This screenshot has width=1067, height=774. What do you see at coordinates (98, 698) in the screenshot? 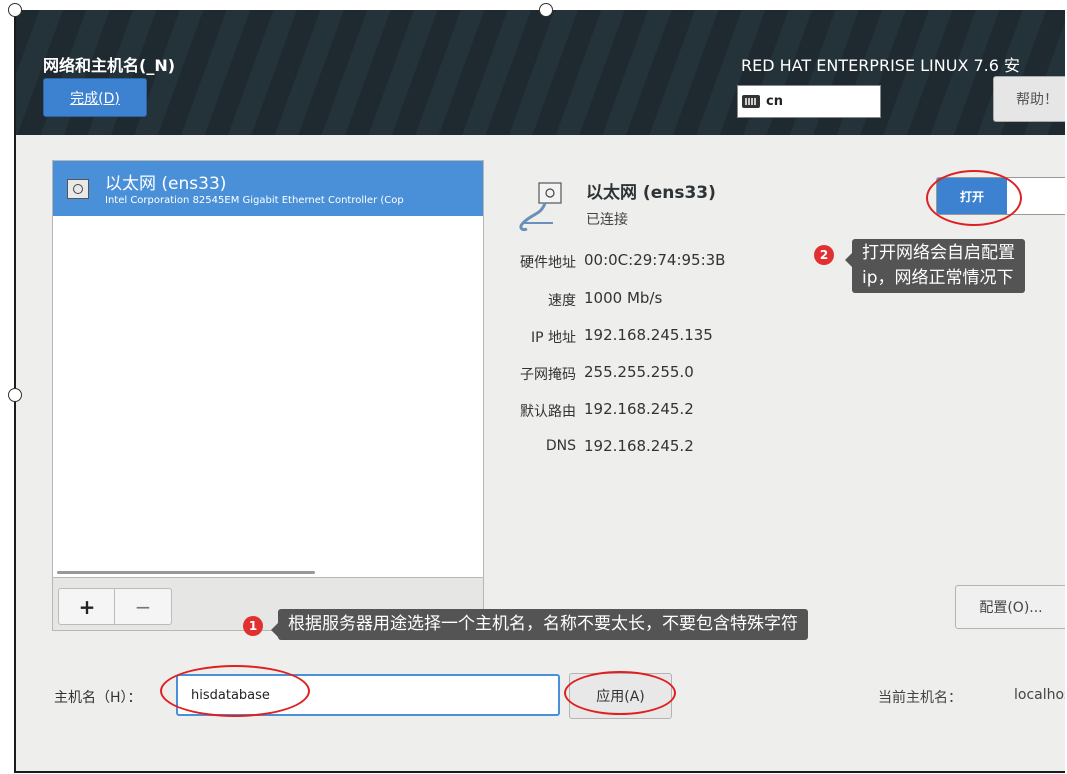
I see `hostname-label: 主机名（H）：` at bounding box center [98, 698].